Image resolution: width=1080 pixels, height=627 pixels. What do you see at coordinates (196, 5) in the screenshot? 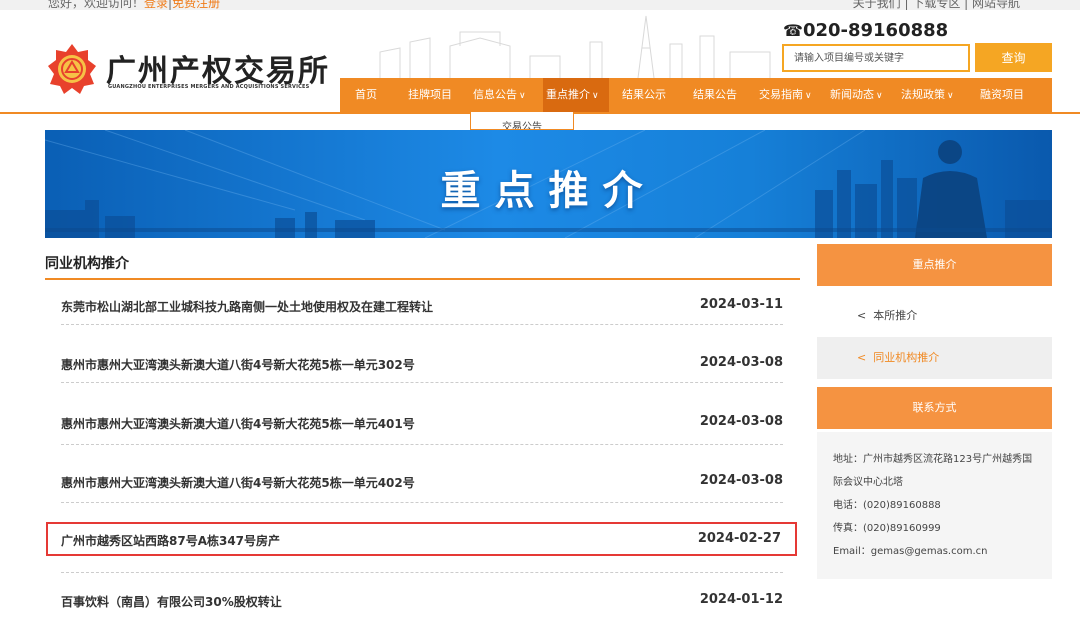
I see `register-link: 免费注册` at bounding box center [196, 5].